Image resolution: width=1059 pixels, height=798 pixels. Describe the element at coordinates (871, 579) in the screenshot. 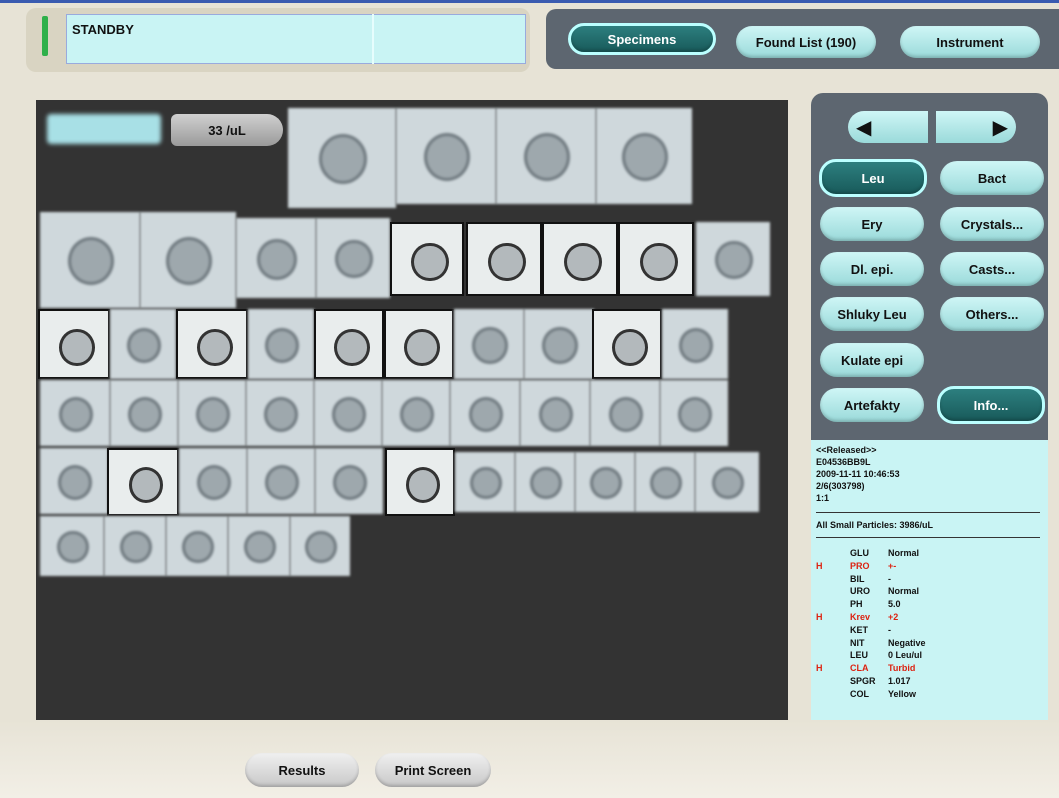

I see `urinalysis-row: BIL -` at that location.